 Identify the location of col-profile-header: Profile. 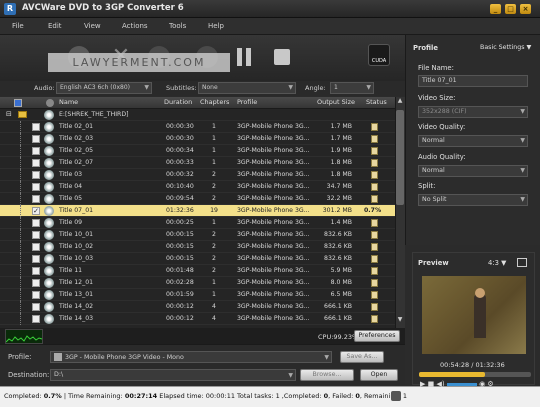
(247, 102).